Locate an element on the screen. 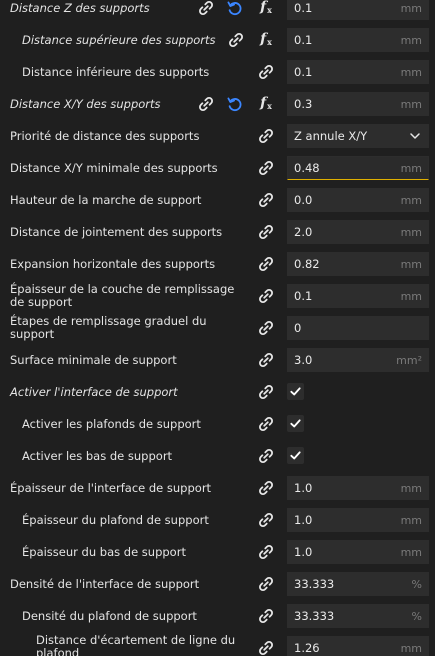  setting-label: Distance X/Y minimale des supports is located at coordinates (114, 167).